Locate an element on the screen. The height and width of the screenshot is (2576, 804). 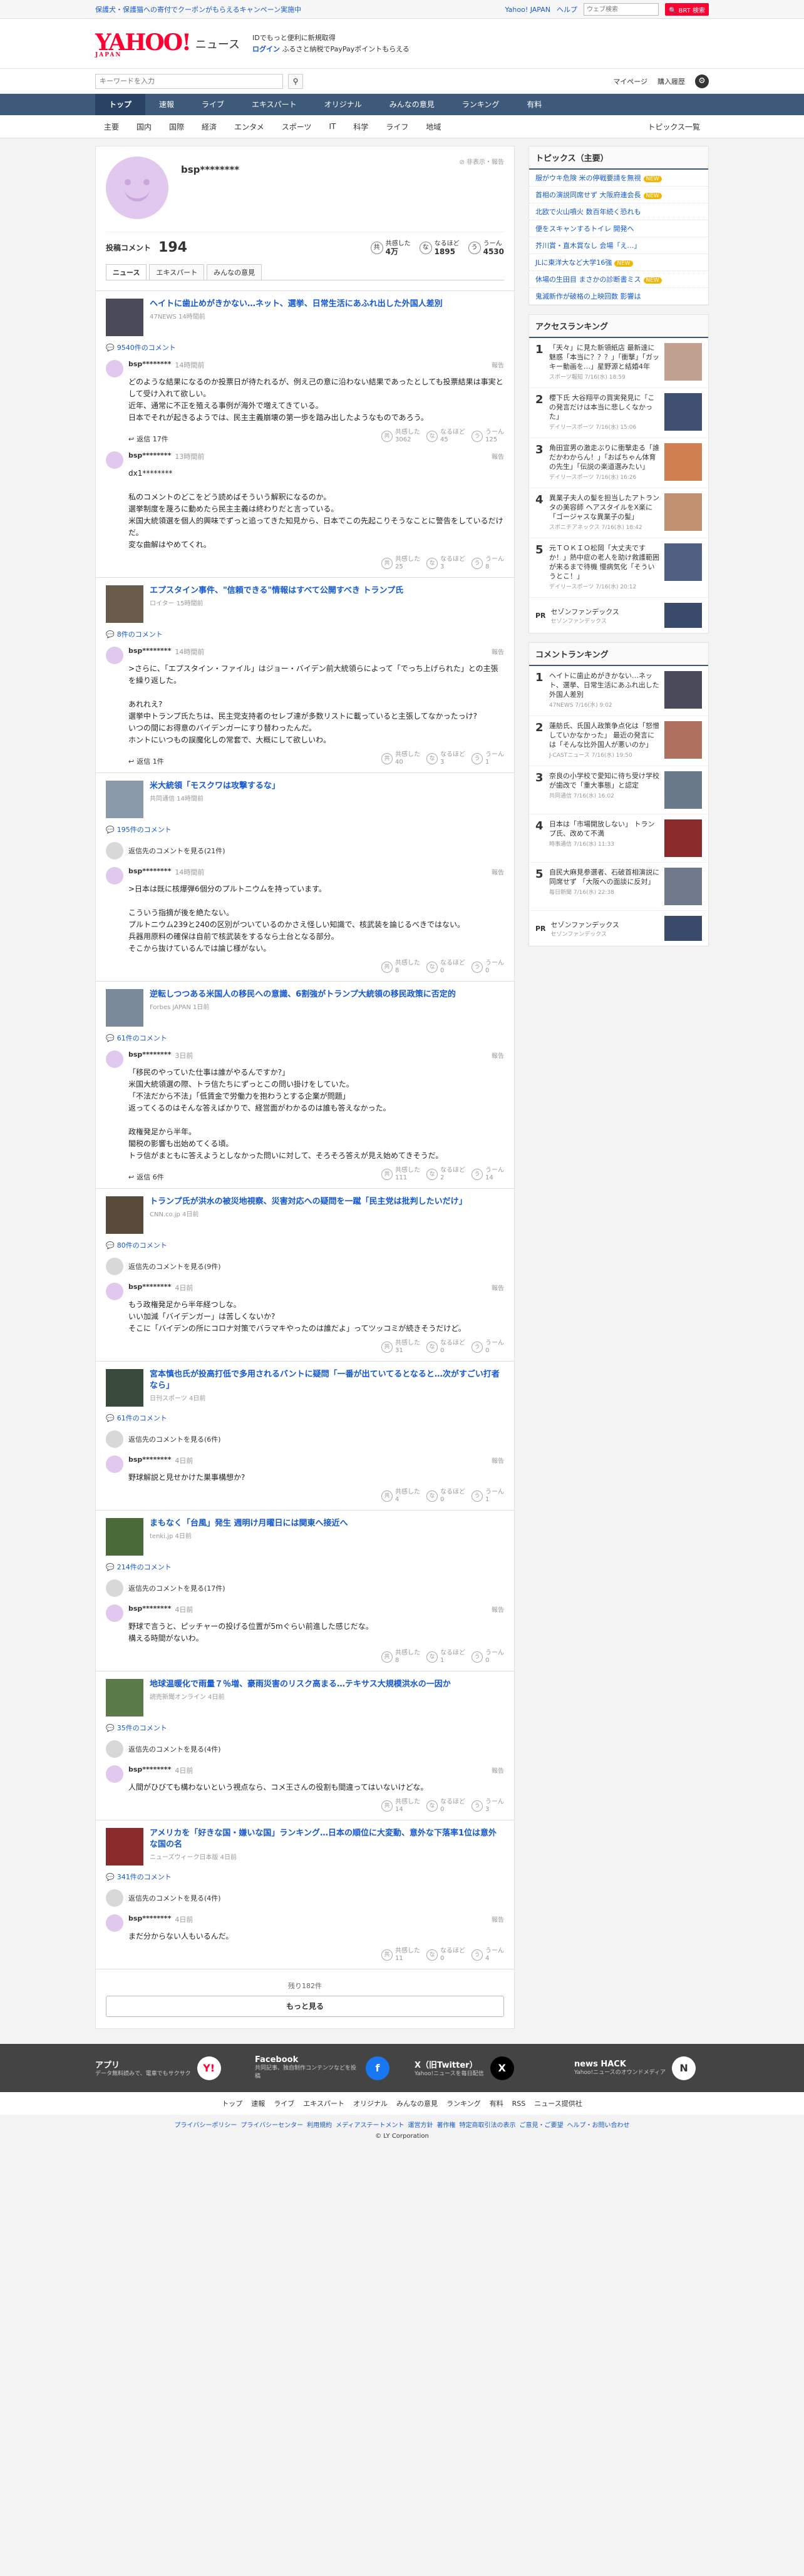
mypage-link: マイページ is located at coordinates (630, 81).